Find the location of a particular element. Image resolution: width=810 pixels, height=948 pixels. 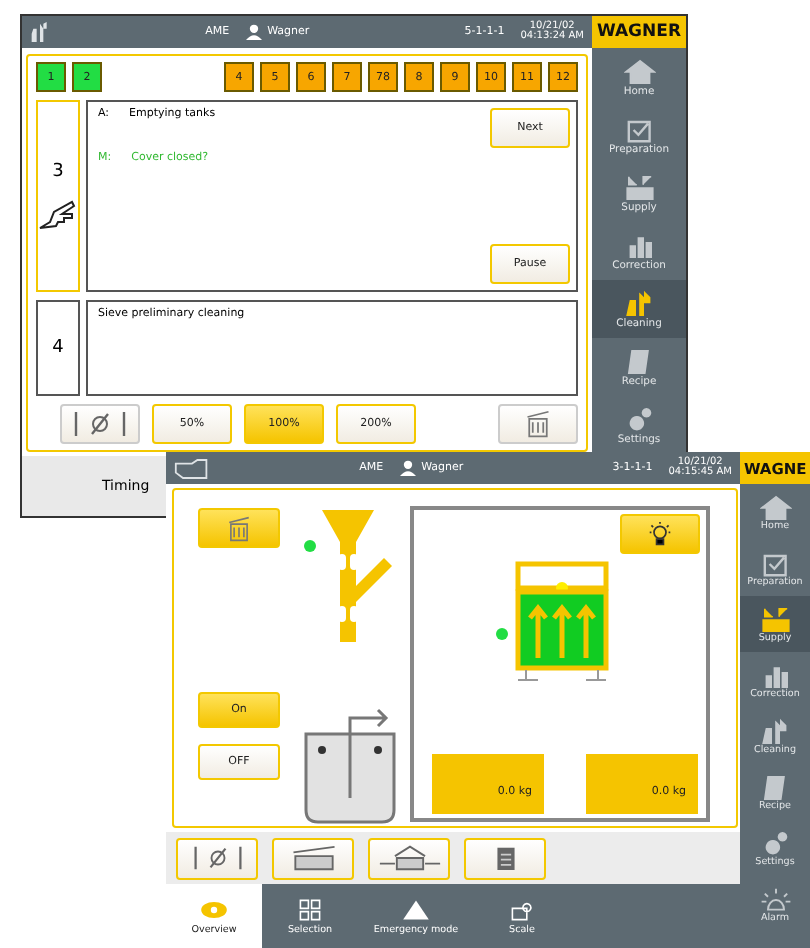

transfer-icon is located at coordinates (409, 858).